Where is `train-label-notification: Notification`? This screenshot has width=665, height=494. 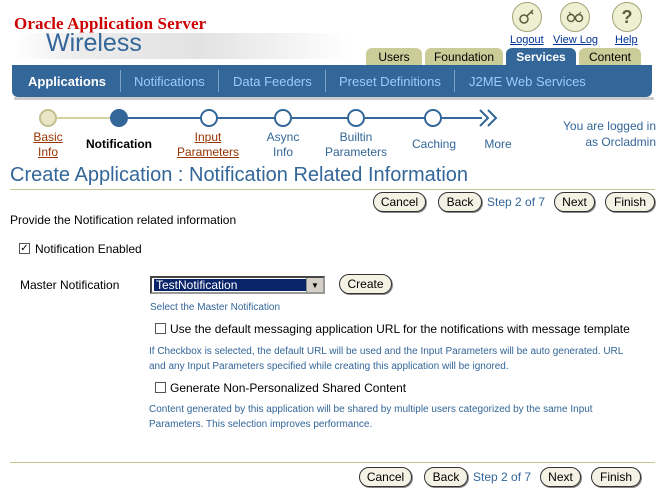
train-label-notification: Notification is located at coordinates (119, 144).